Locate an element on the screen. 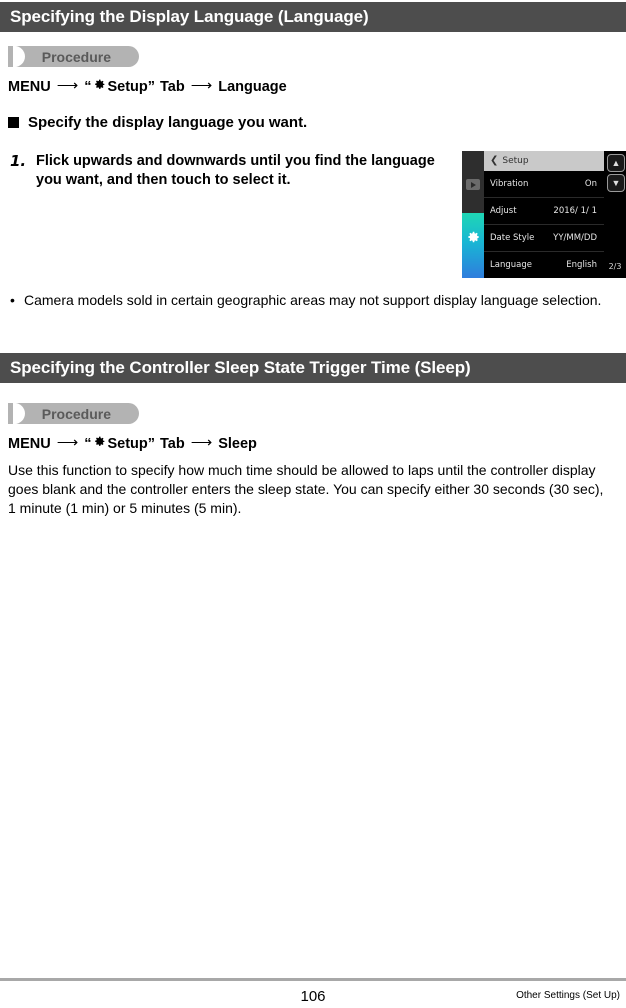 The image size is (626, 1008). subsection-heading: Specify the display language you want. is located at coordinates (157, 122).